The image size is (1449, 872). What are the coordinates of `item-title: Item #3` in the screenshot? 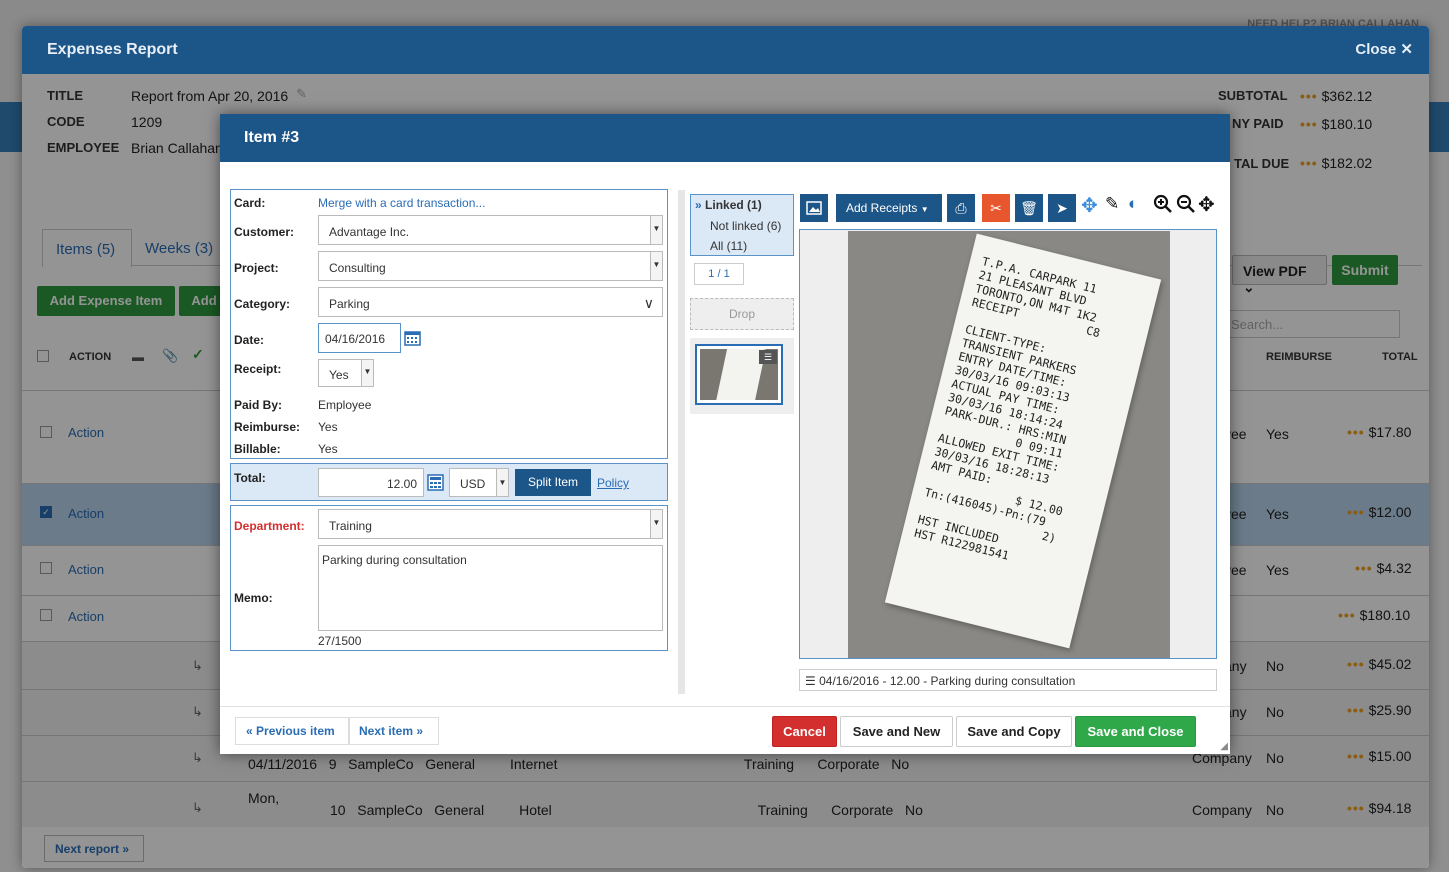 It's located at (272, 137).